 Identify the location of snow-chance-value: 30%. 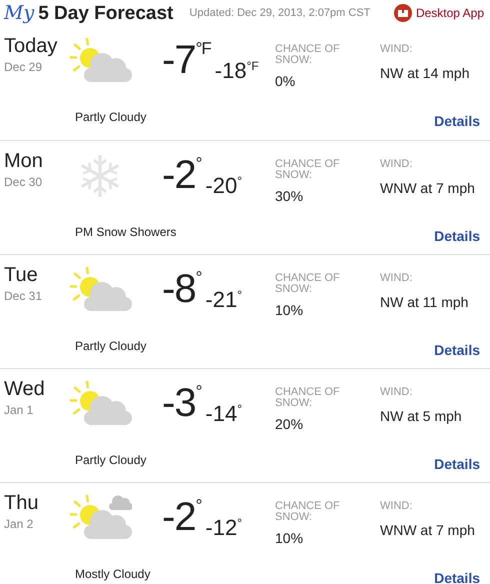
(289, 196).